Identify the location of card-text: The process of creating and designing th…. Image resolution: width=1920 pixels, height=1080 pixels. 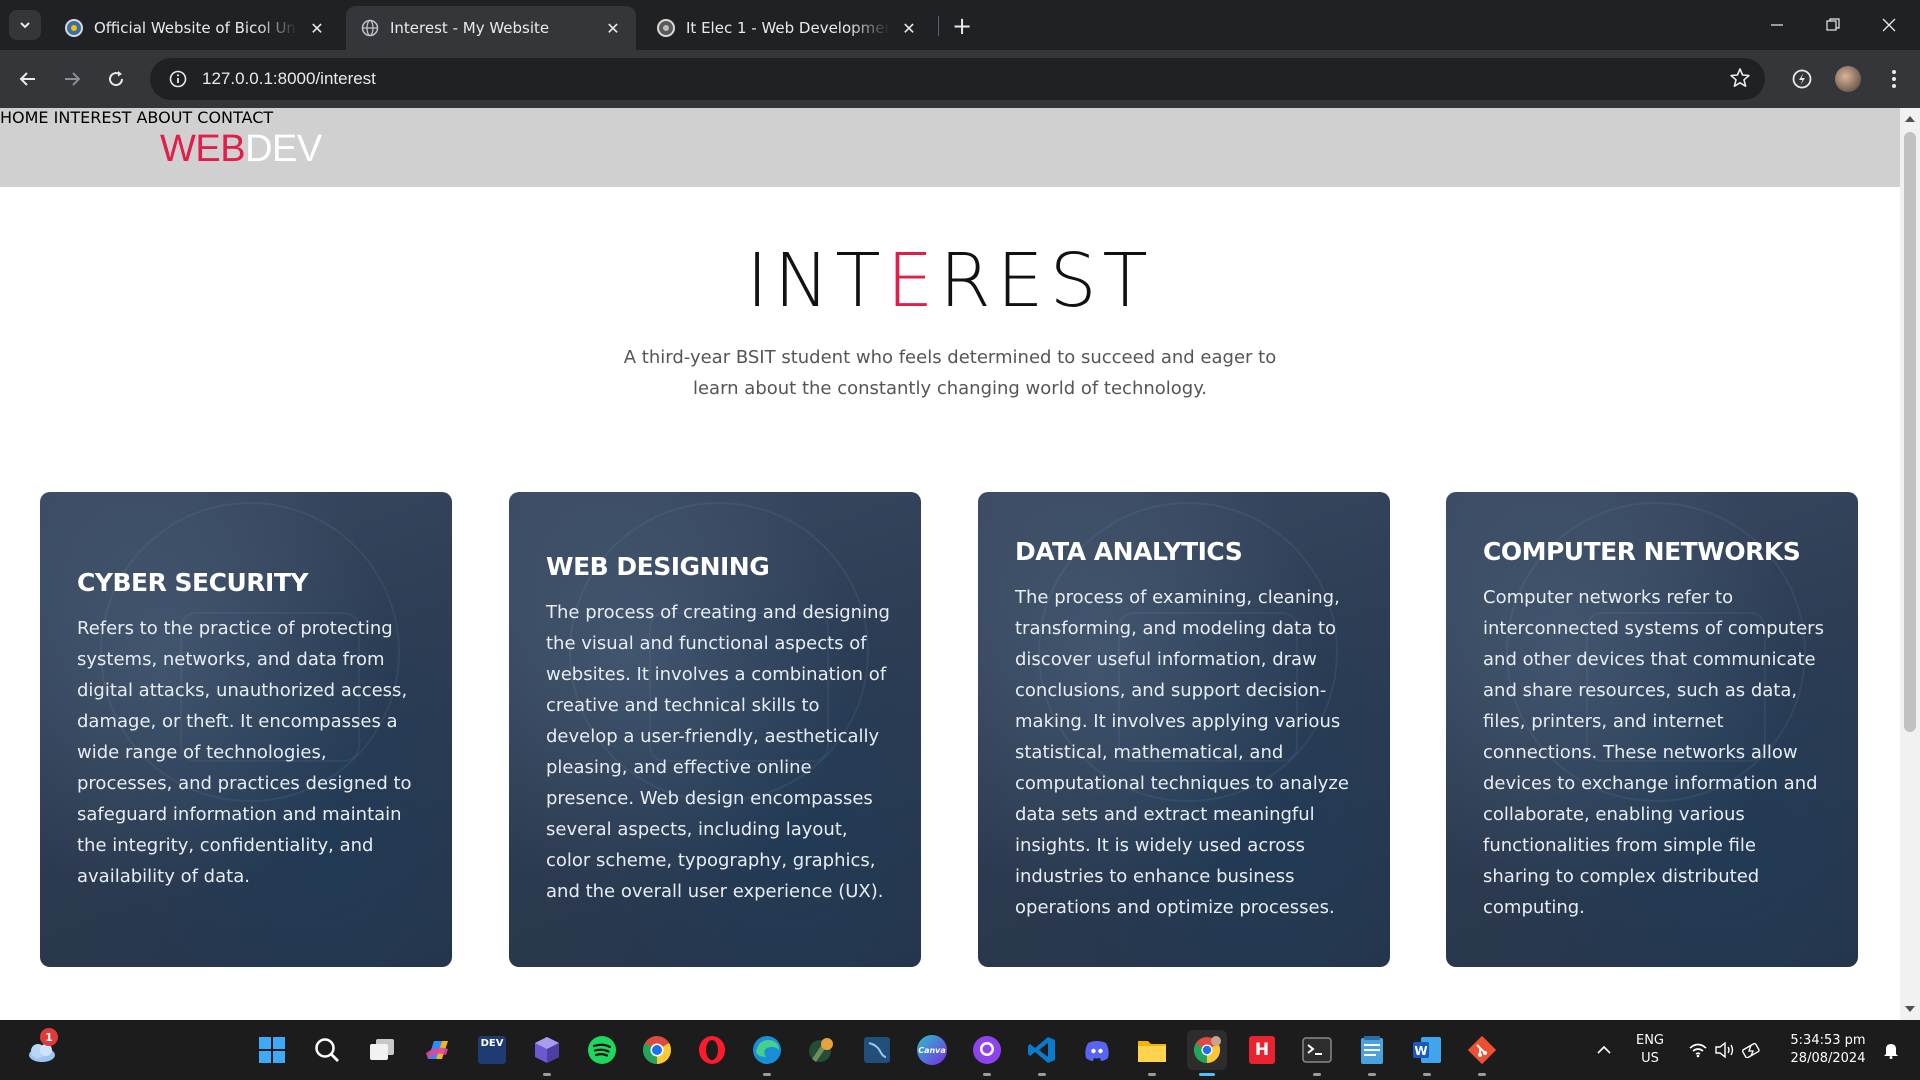
(718, 752).